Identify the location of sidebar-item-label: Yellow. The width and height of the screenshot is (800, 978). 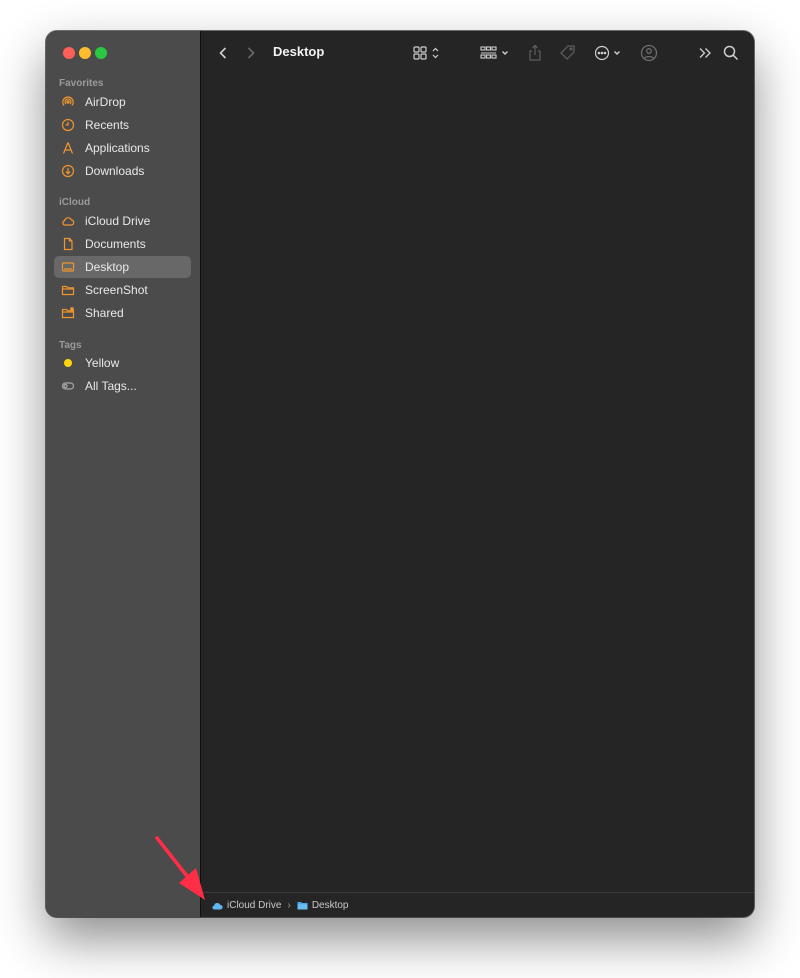
(102, 363).